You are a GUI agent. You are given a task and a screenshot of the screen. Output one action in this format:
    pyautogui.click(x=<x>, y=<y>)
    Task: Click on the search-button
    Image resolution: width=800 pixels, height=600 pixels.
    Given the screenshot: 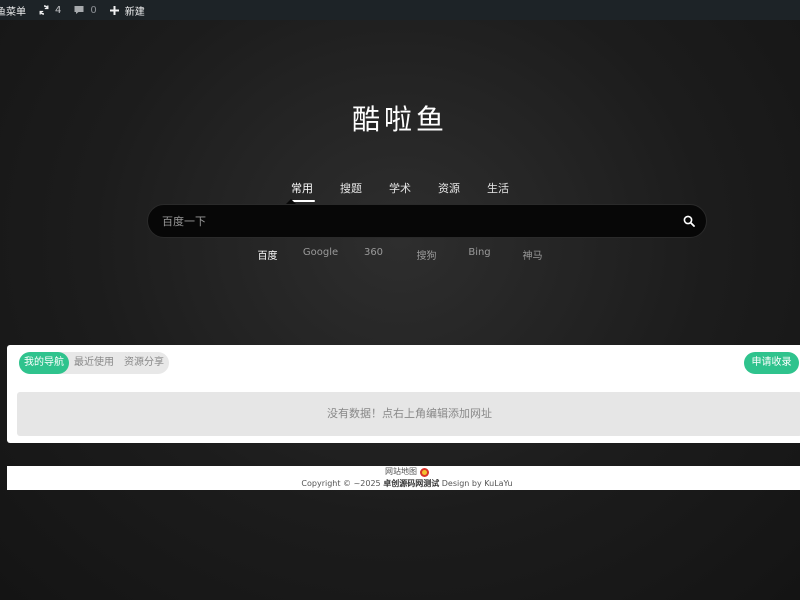 What is the action you would take?
    pyautogui.click(x=689, y=221)
    